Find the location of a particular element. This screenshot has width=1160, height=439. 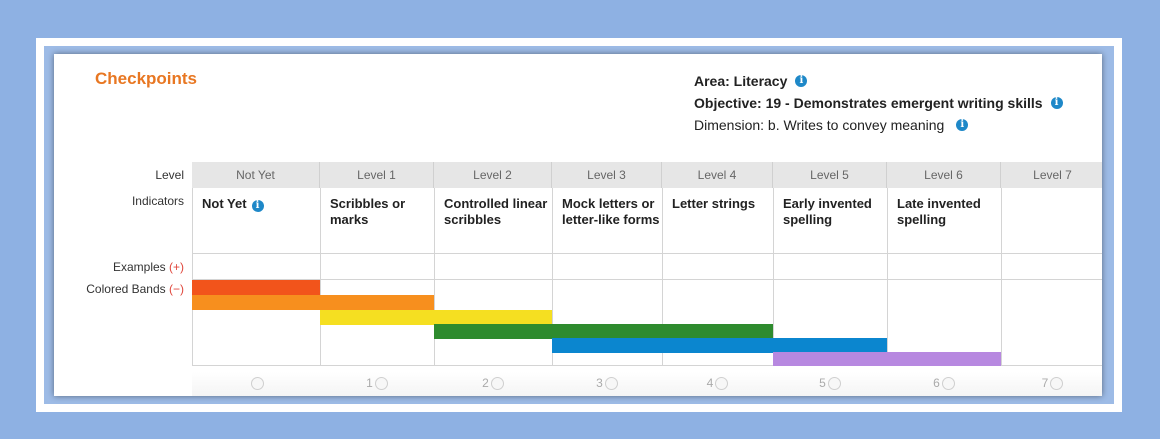

rating-option: 7 is located at coordinates (1051, 384).